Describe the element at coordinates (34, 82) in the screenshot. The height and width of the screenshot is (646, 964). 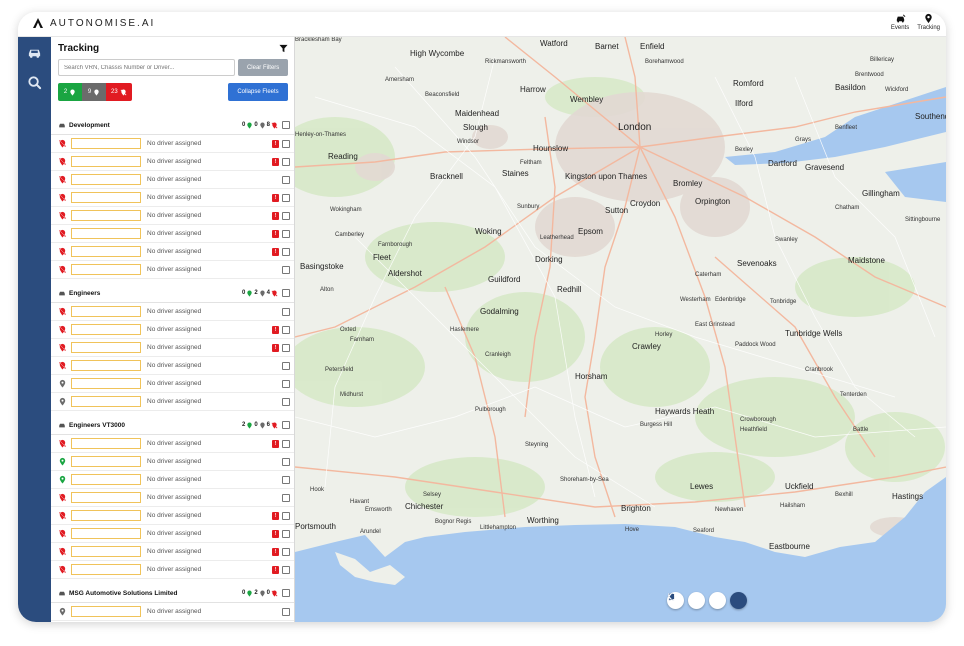
I see `rail-search-button` at that location.